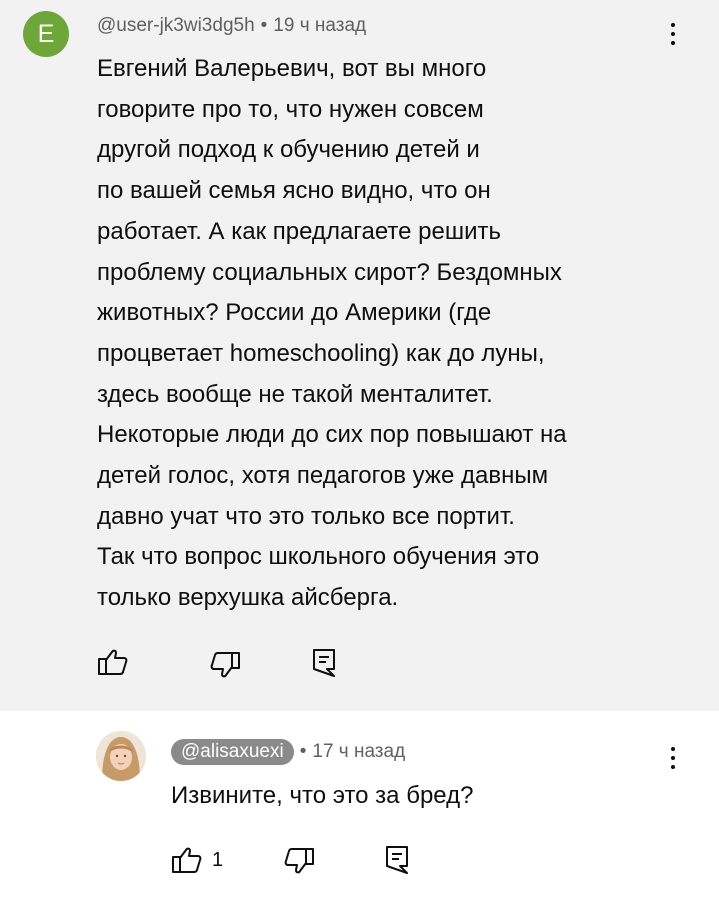 The width and height of the screenshot is (719, 915). I want to click on reply-timestamp: 17 ч назад, so click(358, 752).